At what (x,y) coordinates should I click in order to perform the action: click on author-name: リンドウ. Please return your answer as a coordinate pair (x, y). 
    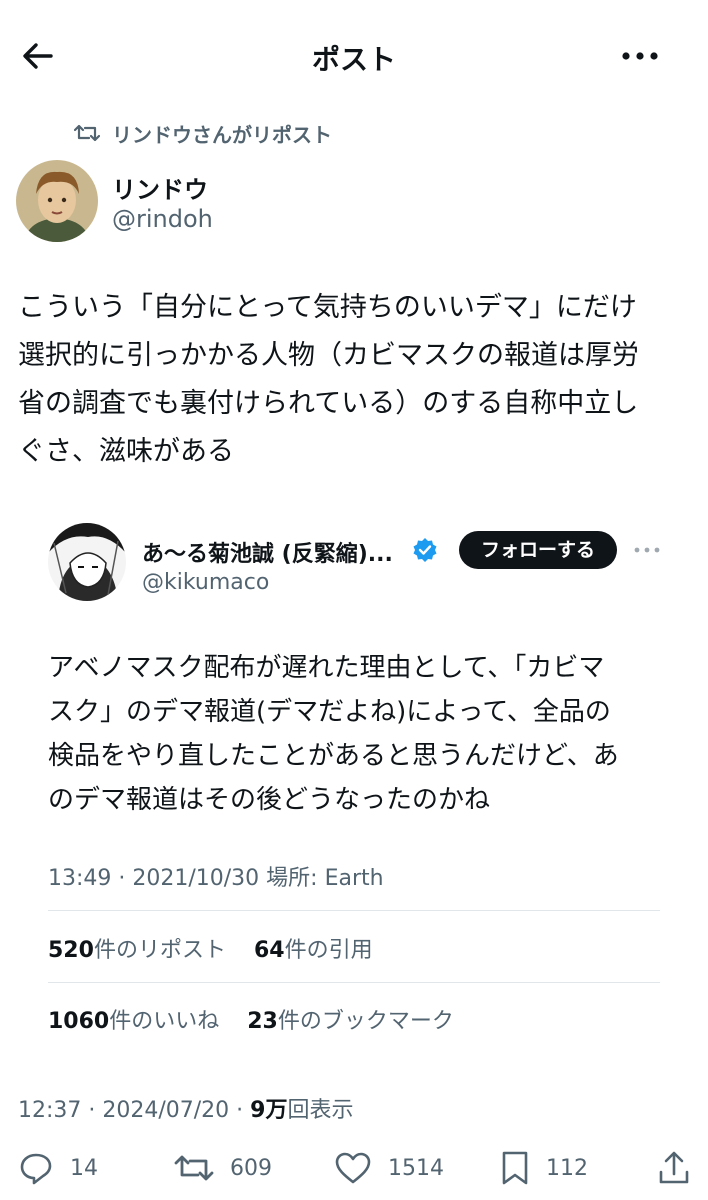
    Looking at the image, I should click on (160, 187).